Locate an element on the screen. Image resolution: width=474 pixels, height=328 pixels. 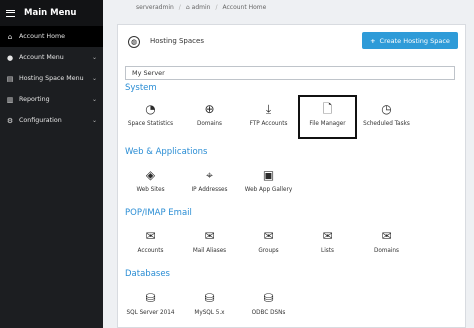
plus-icon: + is located at coordinates (373, 40).